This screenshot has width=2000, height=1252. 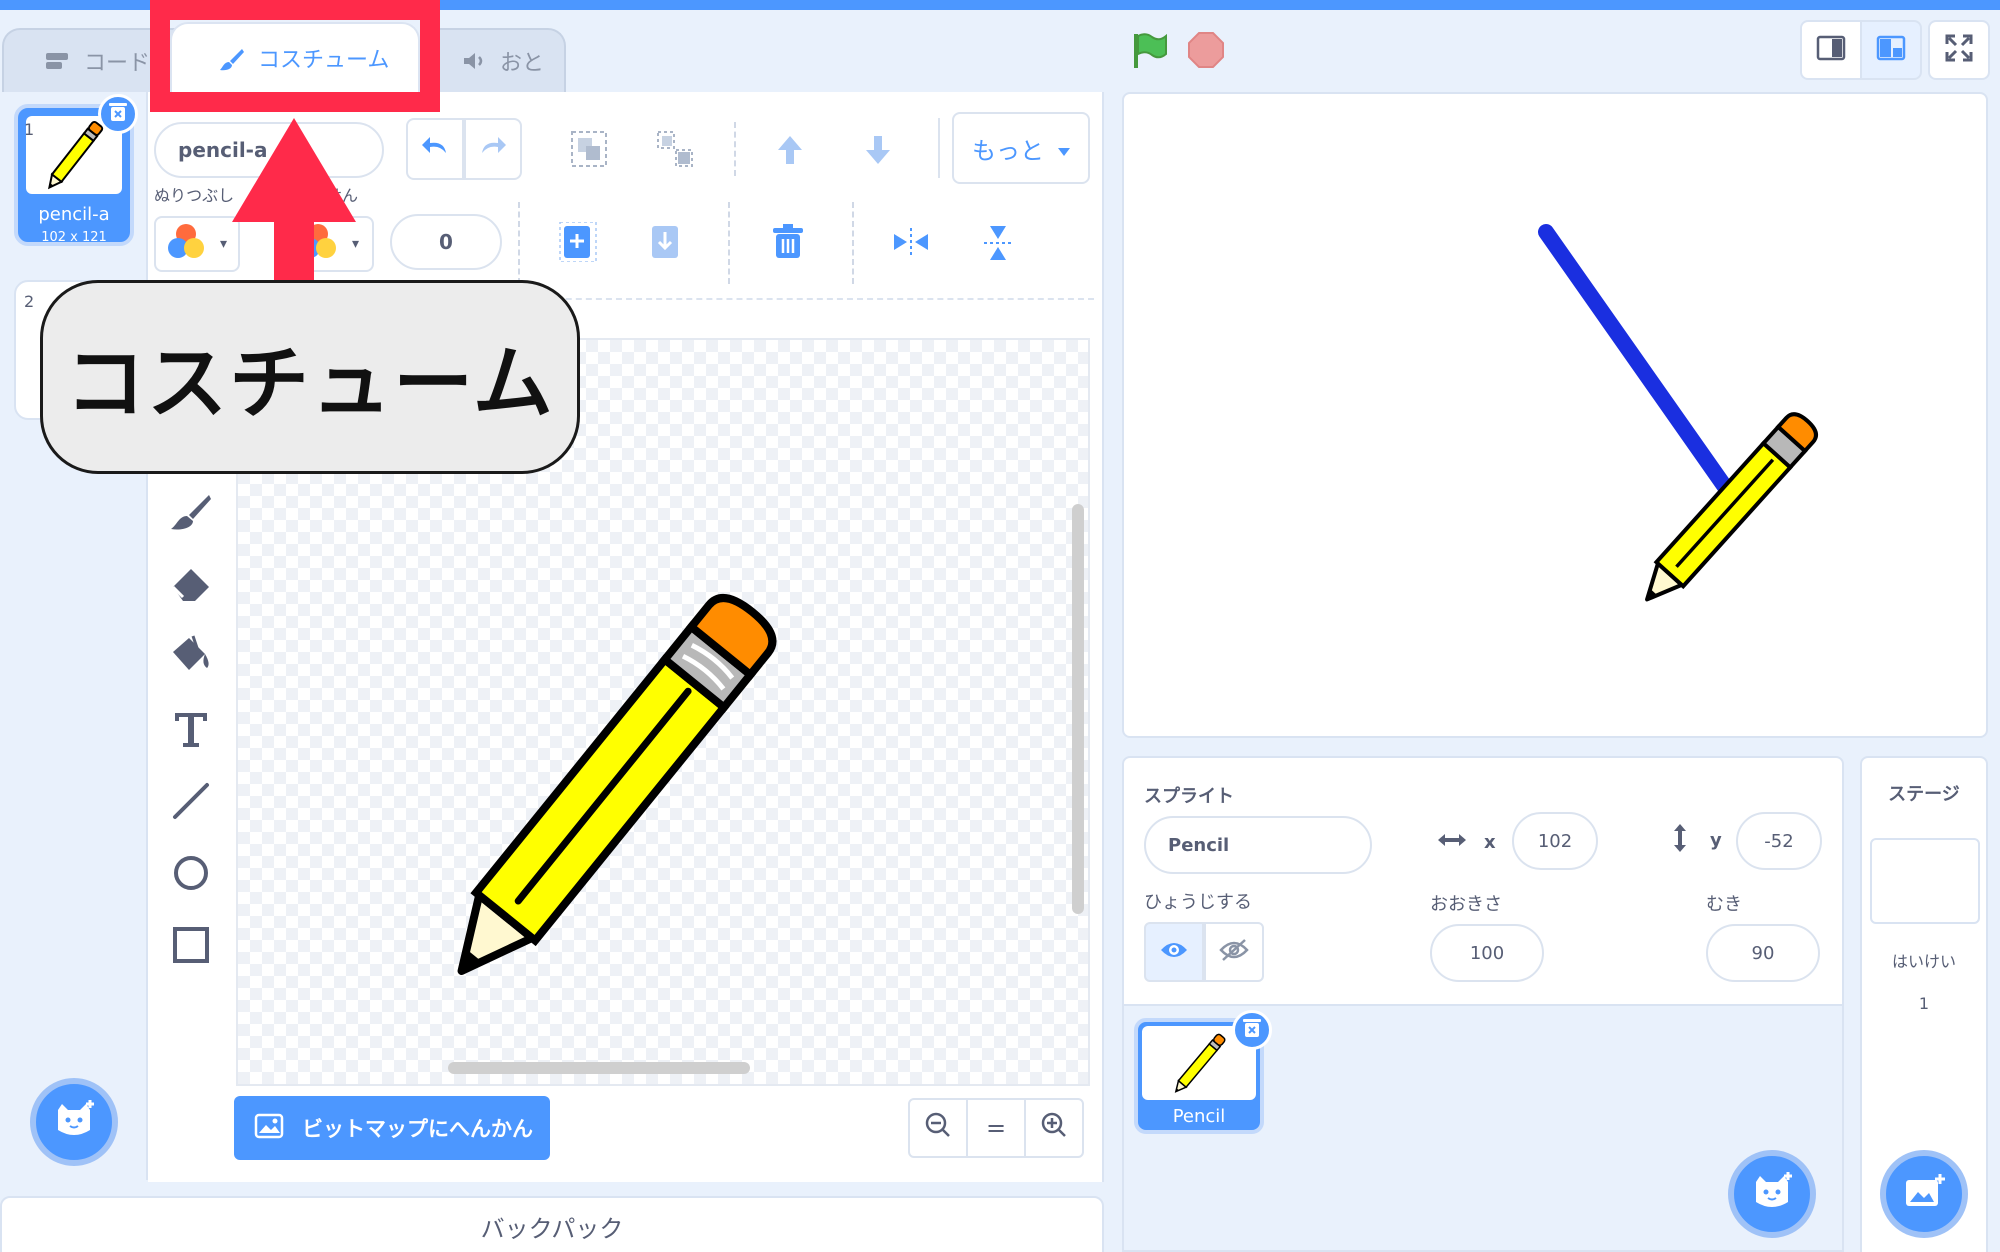 I want to click on delete-shape-button, so click(x=788, y=242).